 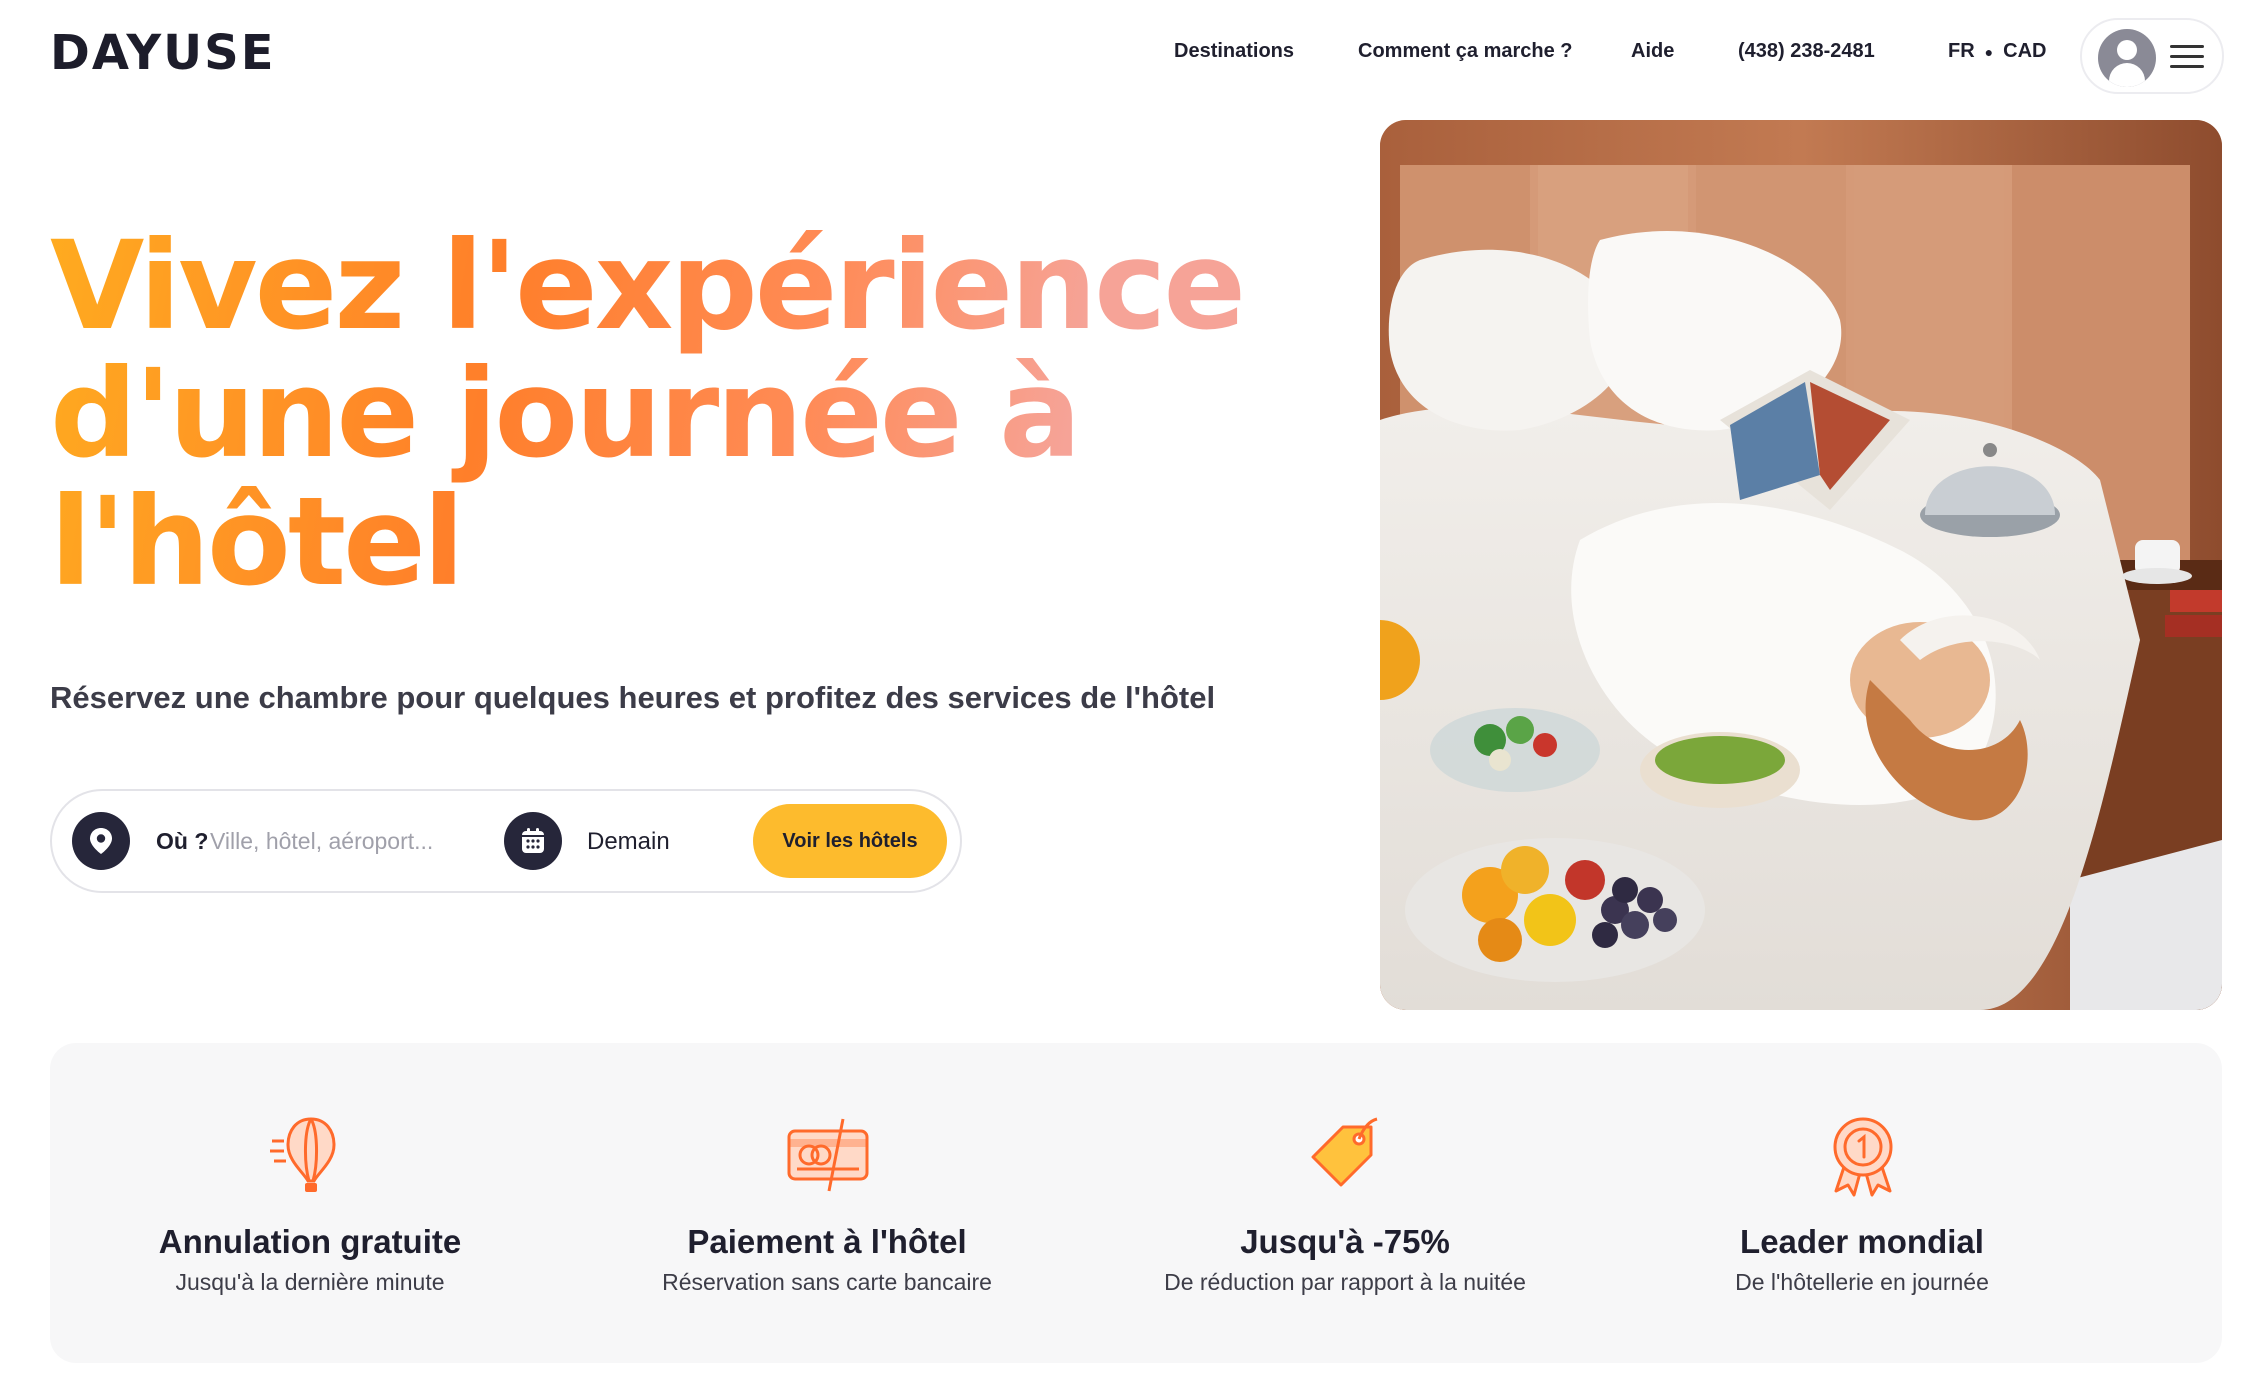 I want to click on hamburger-menu-icon, so click(x=2187, y=57).